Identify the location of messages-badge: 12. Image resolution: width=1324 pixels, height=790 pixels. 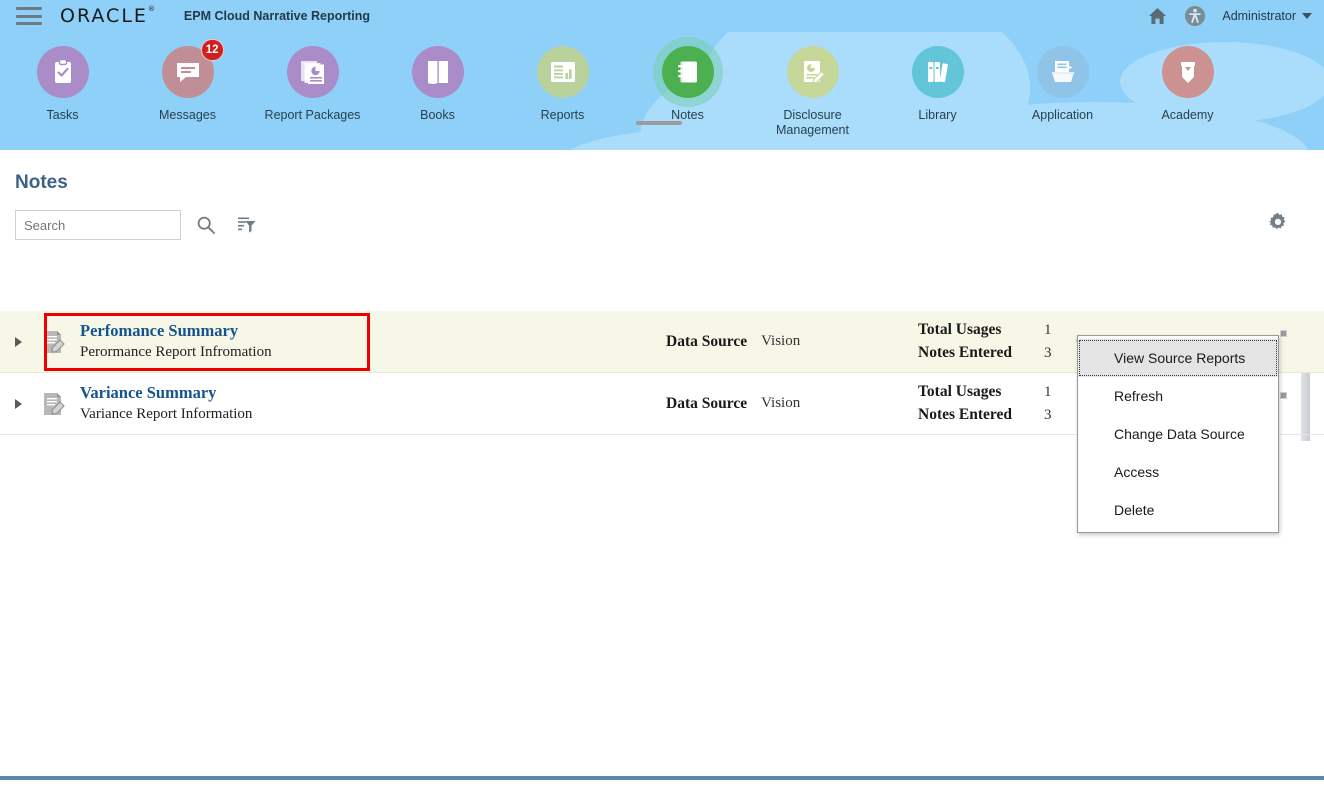
(212, 50).